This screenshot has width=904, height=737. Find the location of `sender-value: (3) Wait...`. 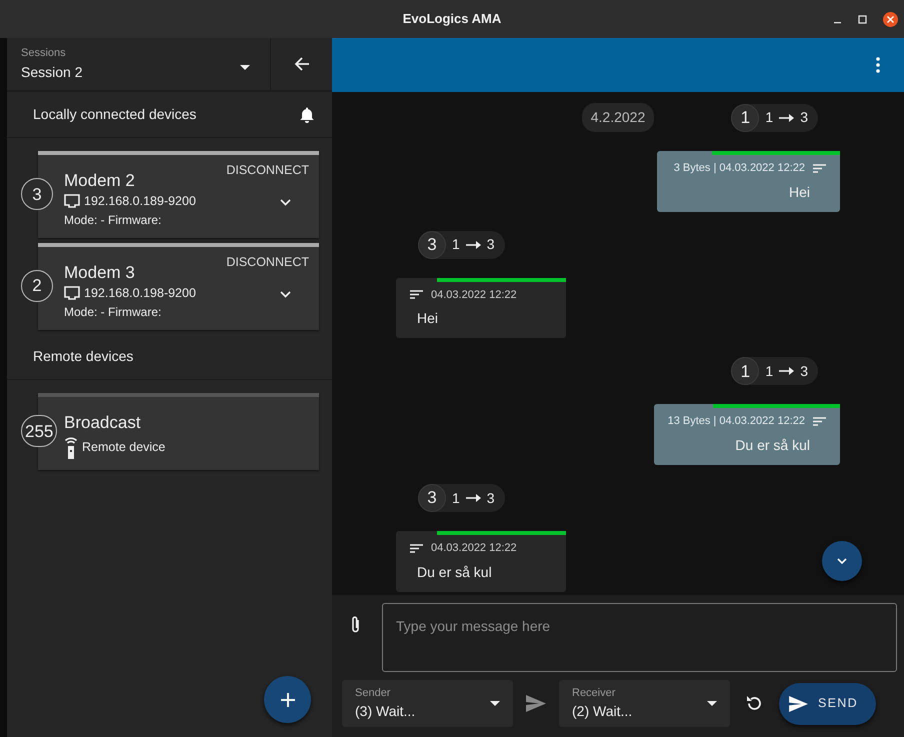

sender-value: (3) Wait... is located at coordinates (385, 712).